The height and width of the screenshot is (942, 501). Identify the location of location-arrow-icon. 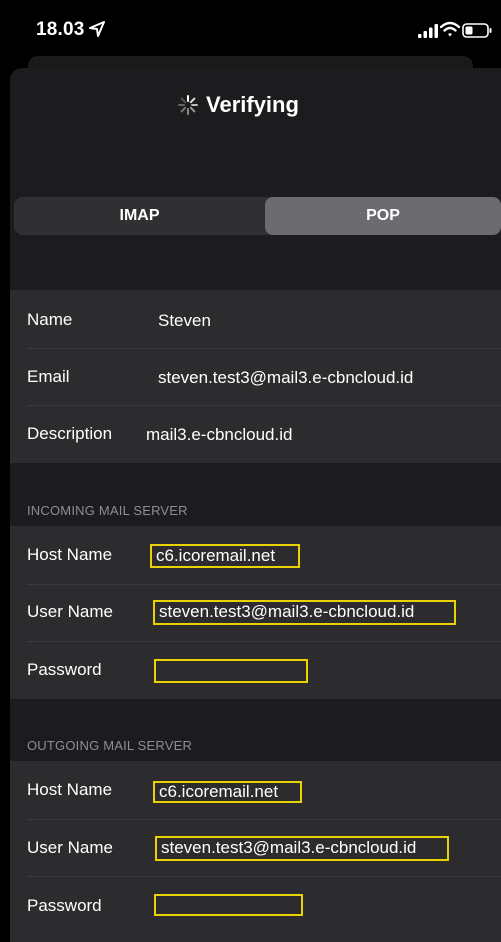
(97, 29).